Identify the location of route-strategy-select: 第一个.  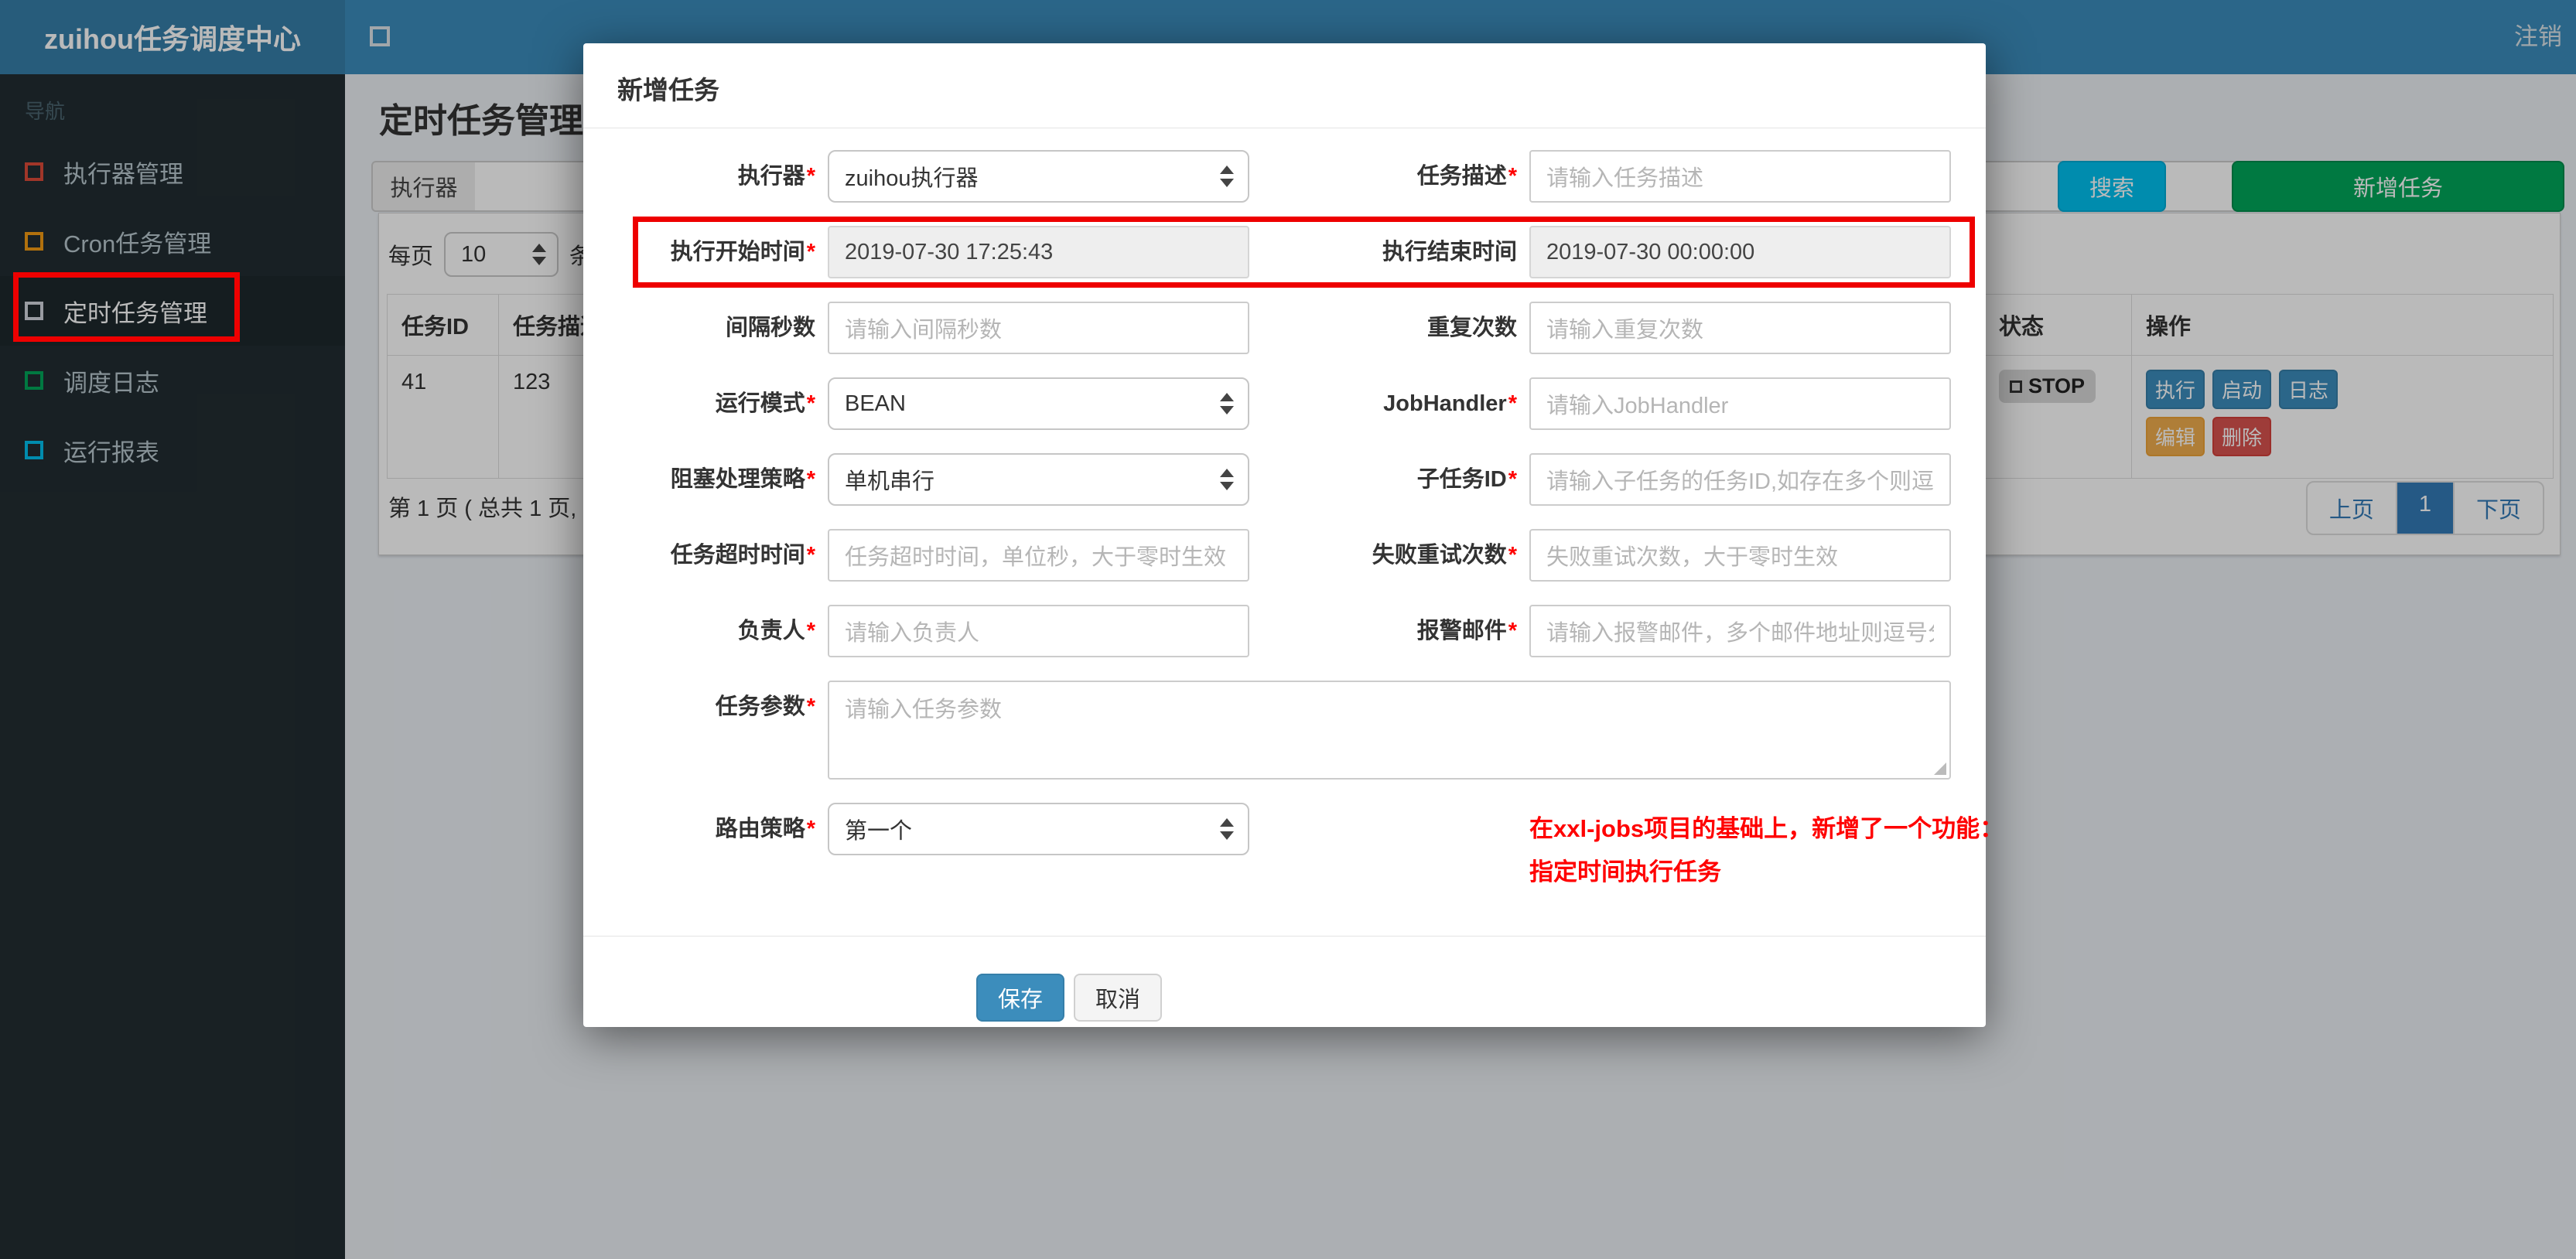
(1038, 829).